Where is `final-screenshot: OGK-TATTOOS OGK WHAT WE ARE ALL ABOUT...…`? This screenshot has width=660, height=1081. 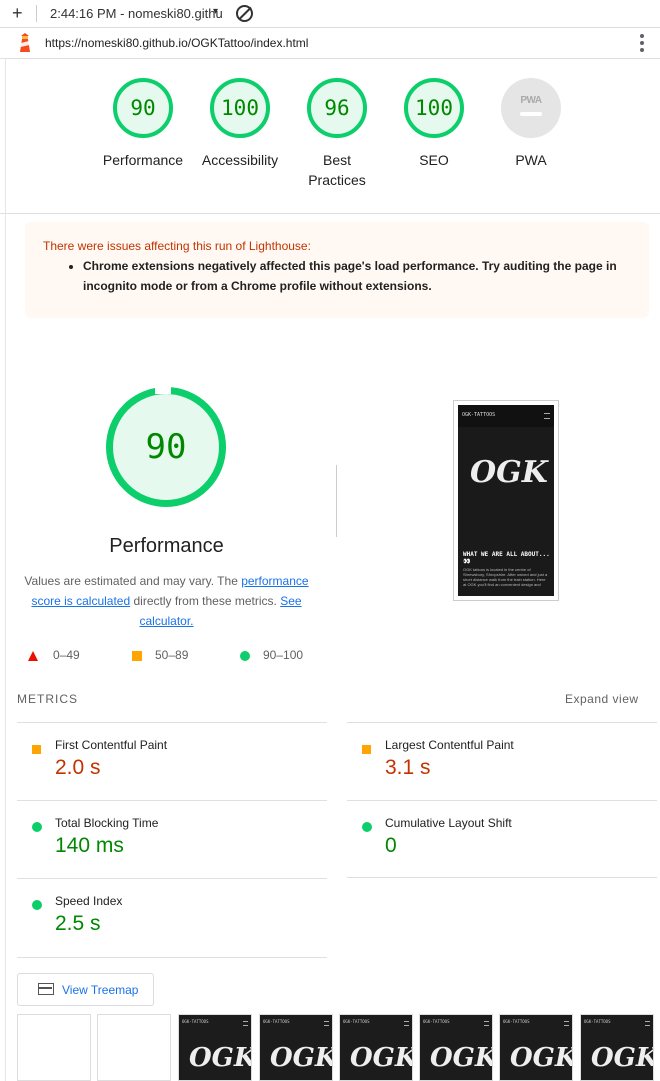
final-screenshot: OGK-TATTOOS OGK WHAT WE ARE ALL ABOUT...… is located at coordinates (506, 500).